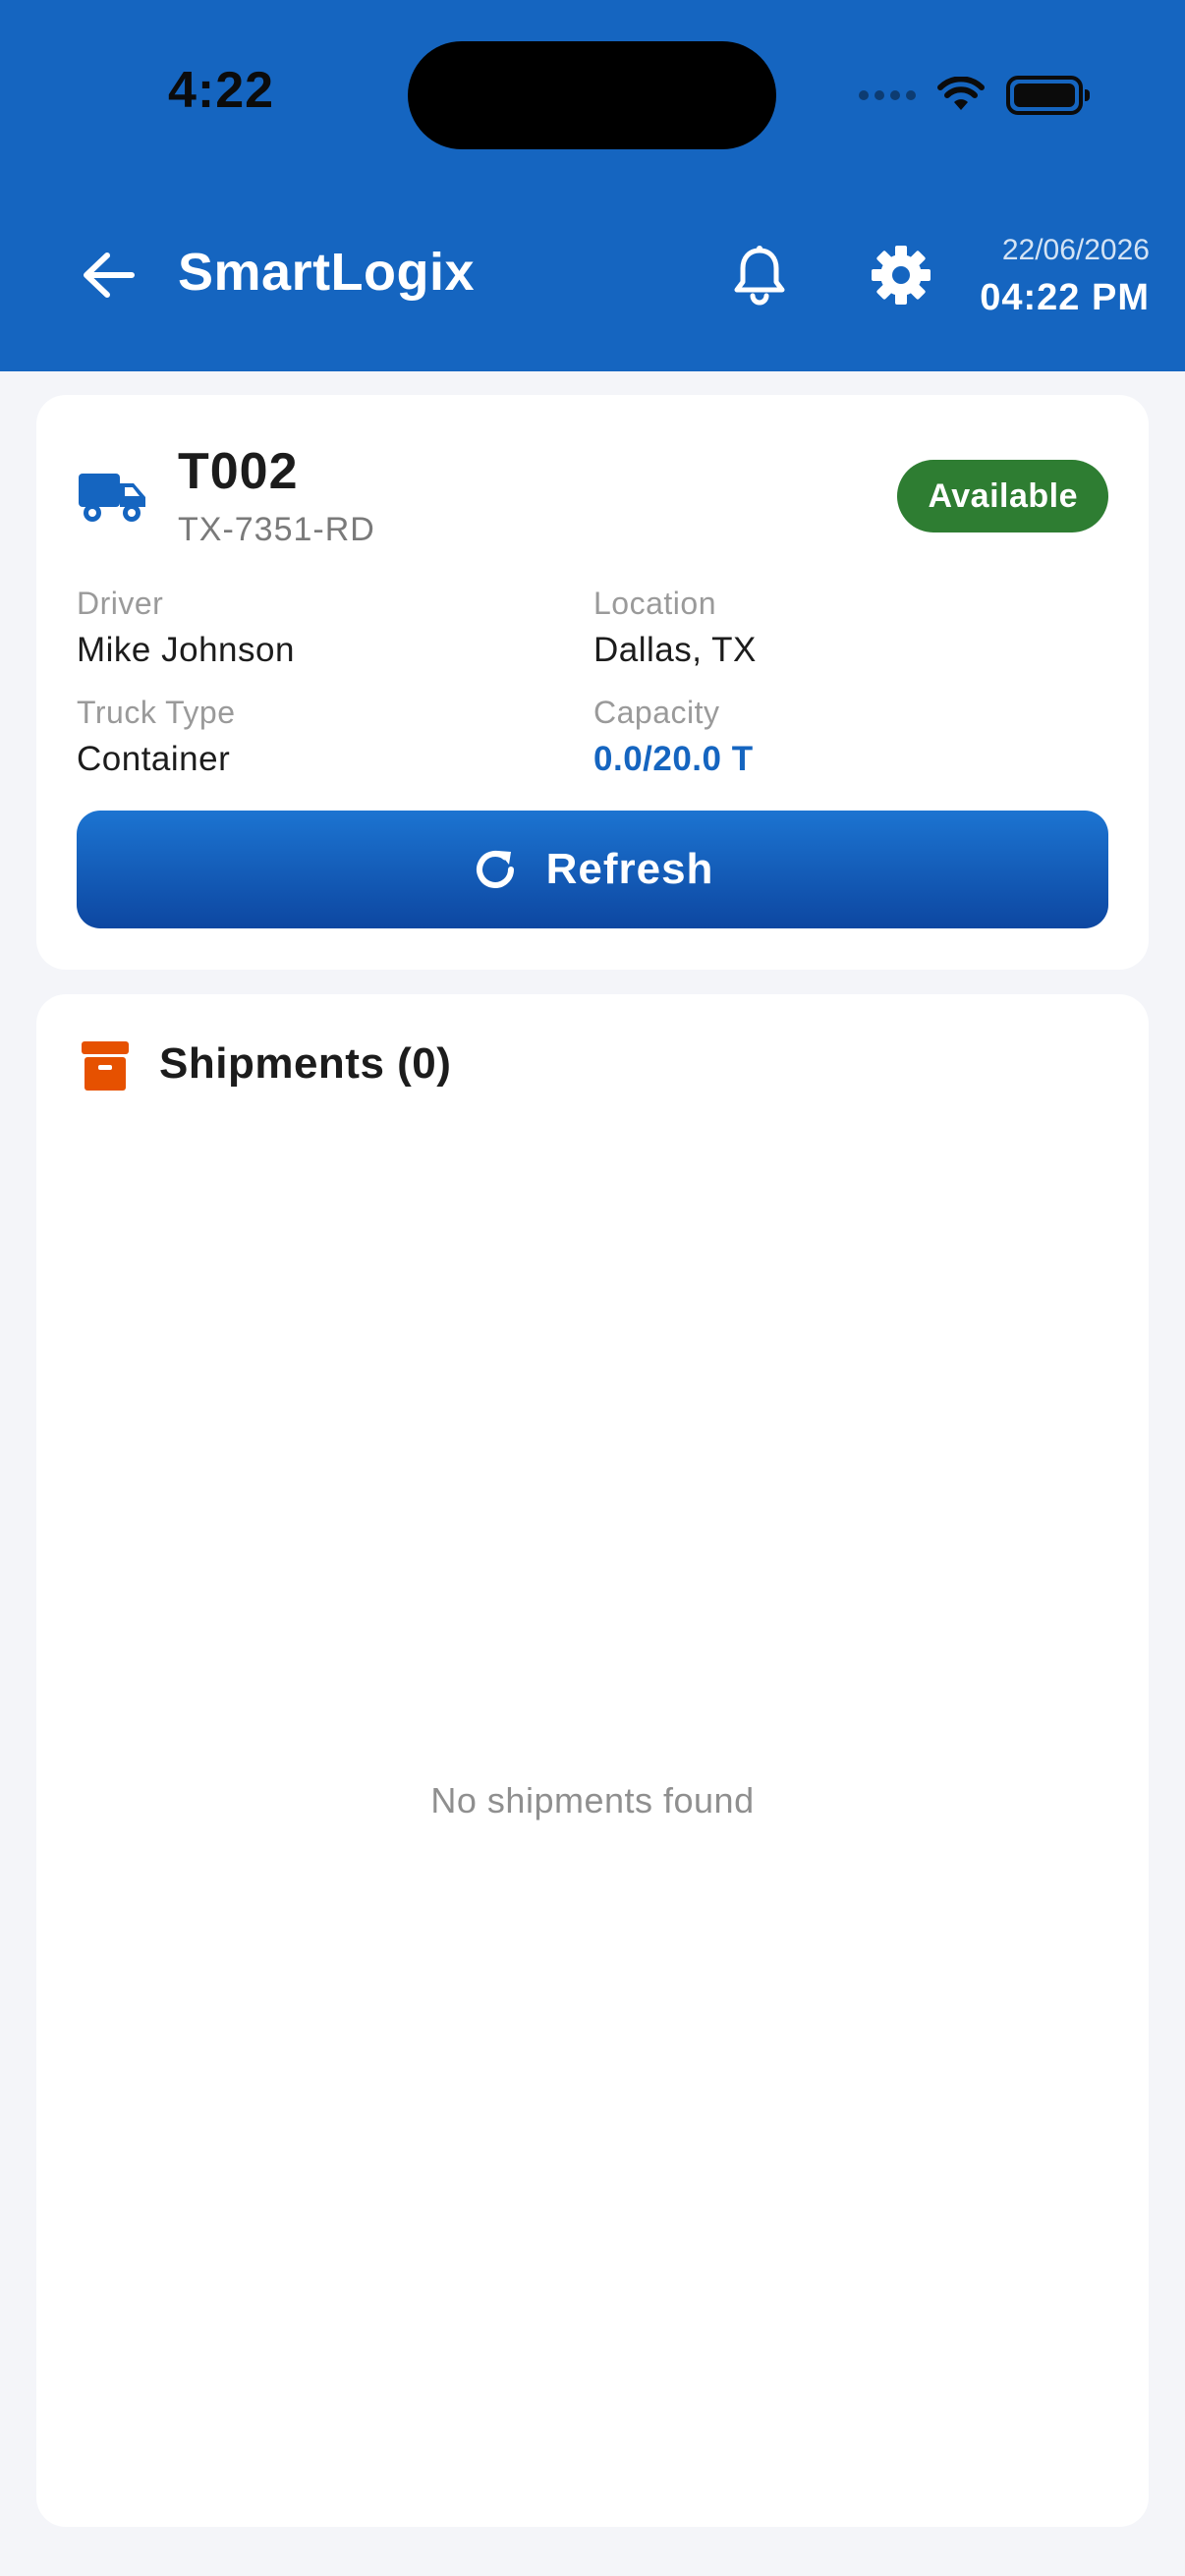  What do you see at coordinates (156, 712) in the screenshot?
I see `truck-type-label: Truck Type` at bounding box center [156, 712].